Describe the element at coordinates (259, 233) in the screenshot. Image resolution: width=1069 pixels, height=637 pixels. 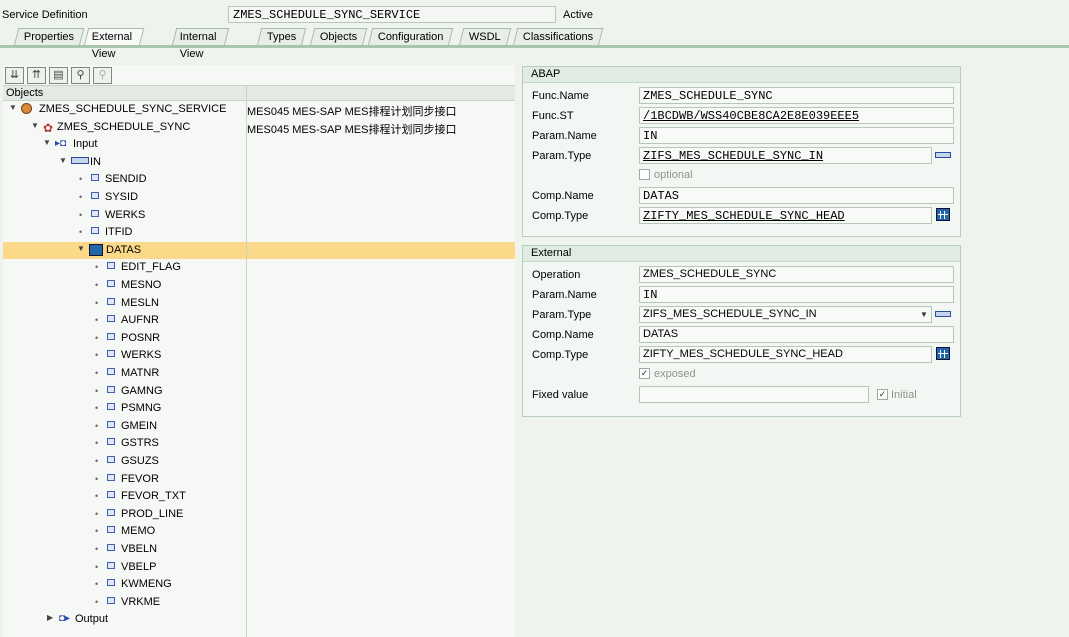
I see `tree-row-field: • ITFID` at that location.